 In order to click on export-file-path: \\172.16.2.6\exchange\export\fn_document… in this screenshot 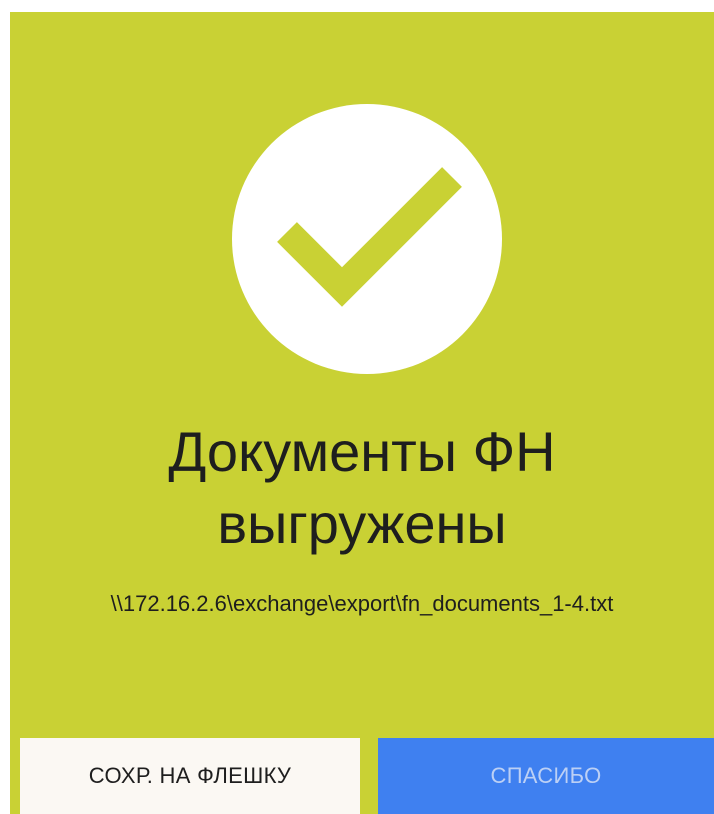, I will do `click(362, 603)`.